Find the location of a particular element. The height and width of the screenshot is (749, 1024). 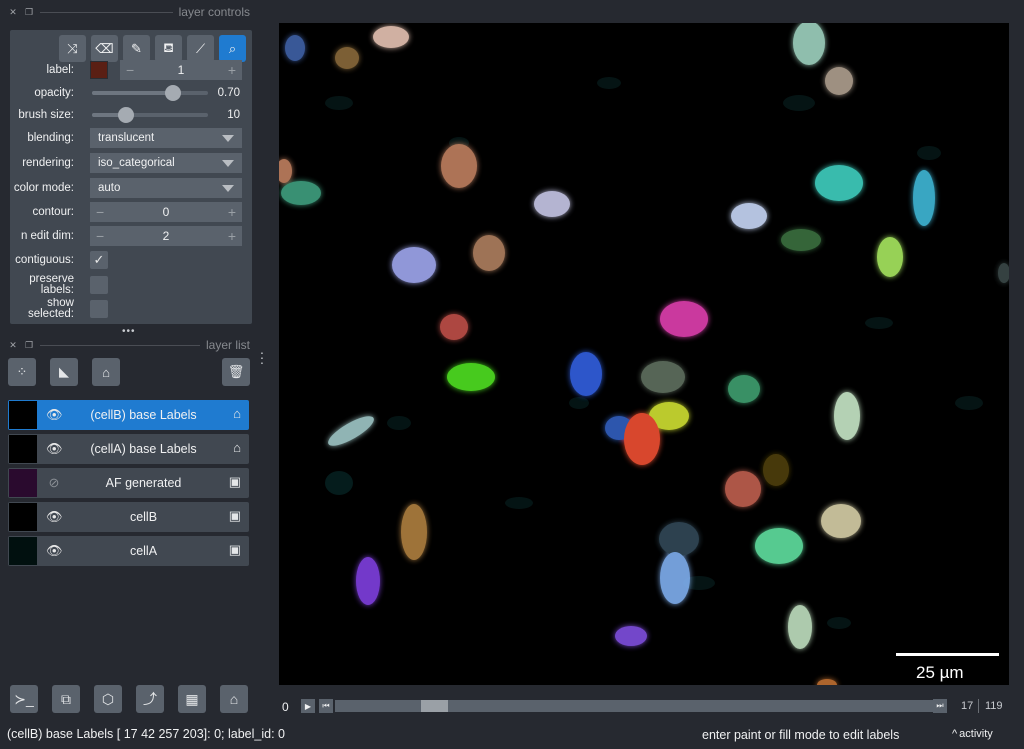

layer-row-af-generated: ⊘ AF generated ▣ is located at coordinates (128, 483).